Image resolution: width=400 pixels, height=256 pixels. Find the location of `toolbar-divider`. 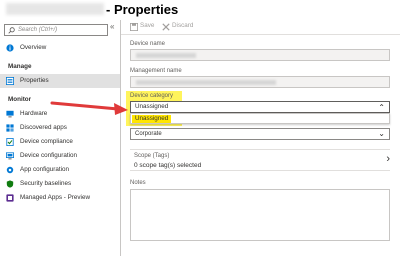

toolbar-divider is located at coordinates (260, 34).